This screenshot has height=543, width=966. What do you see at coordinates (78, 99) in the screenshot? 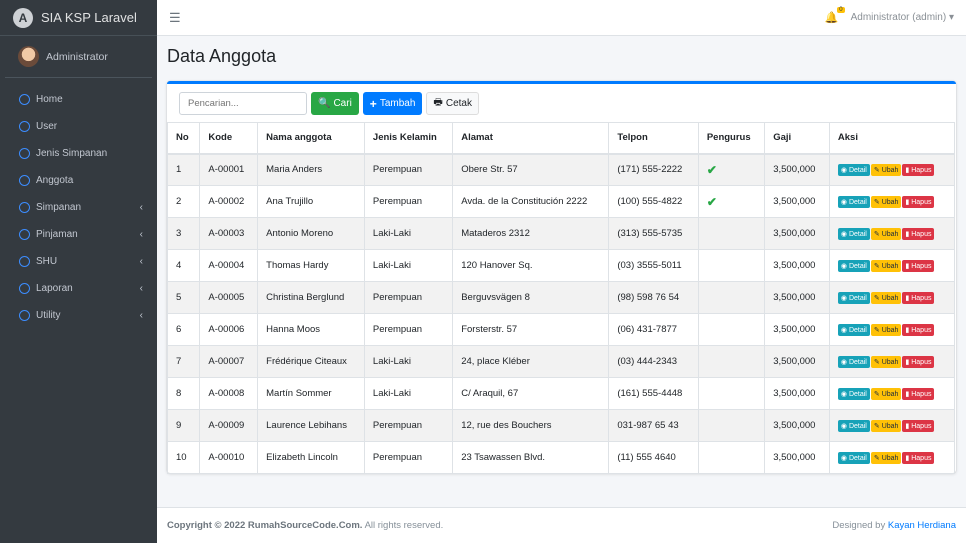
I see `sidebar-item-home: Home` at bounding box center [78, 99].